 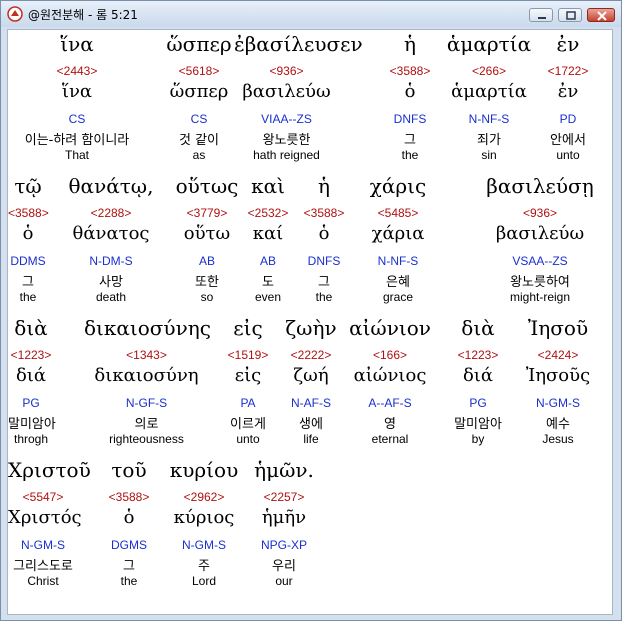 I want to click on word-english: might-reign, so click(x=540, y=297).